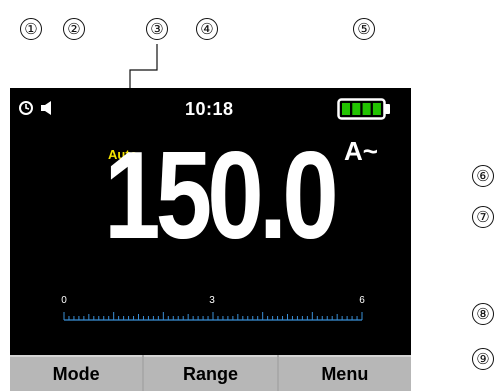 This screenshot has width=503, height=391. I want to click on unit-indicator: A~, so click(361, 151).